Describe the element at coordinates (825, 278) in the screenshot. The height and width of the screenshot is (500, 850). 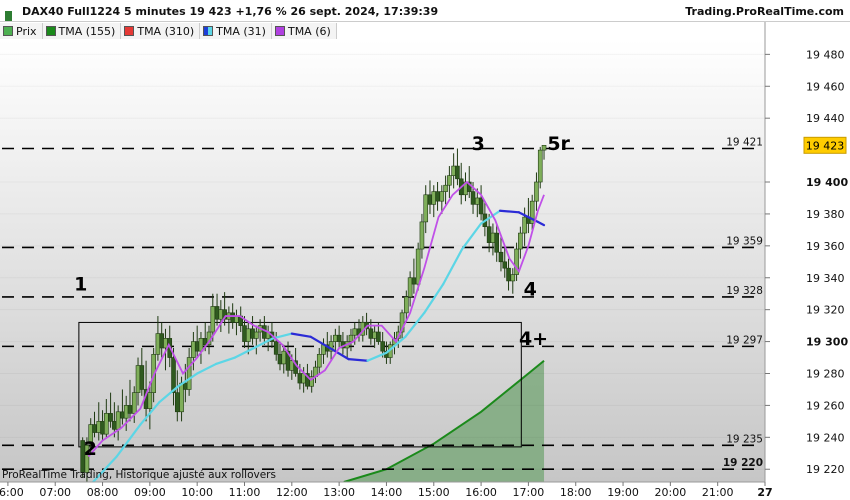
I see `y-tick-label: 19 340` at that location.